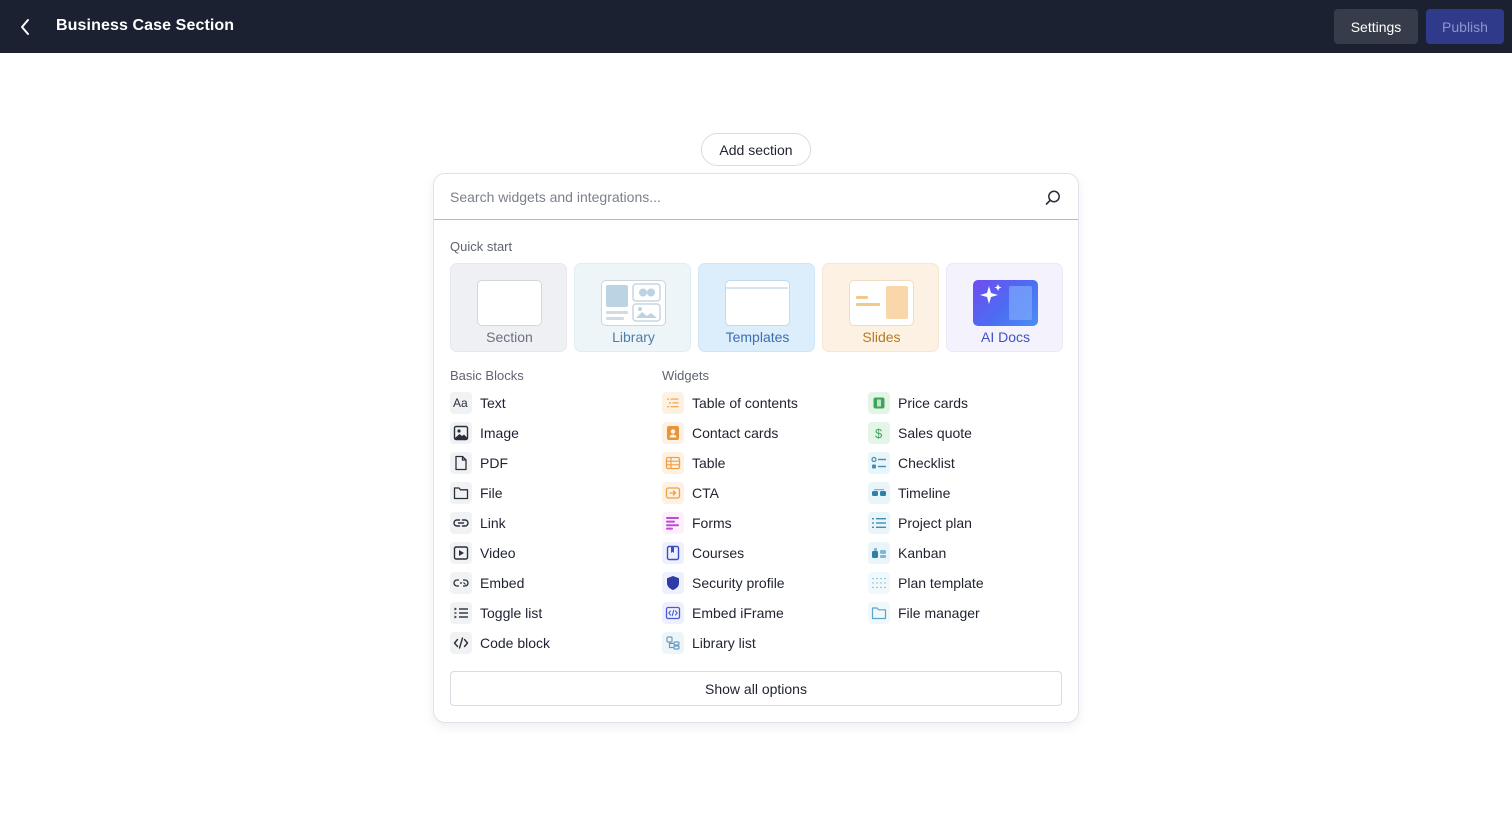  I want to click on block-file: File, so click(476, 493).